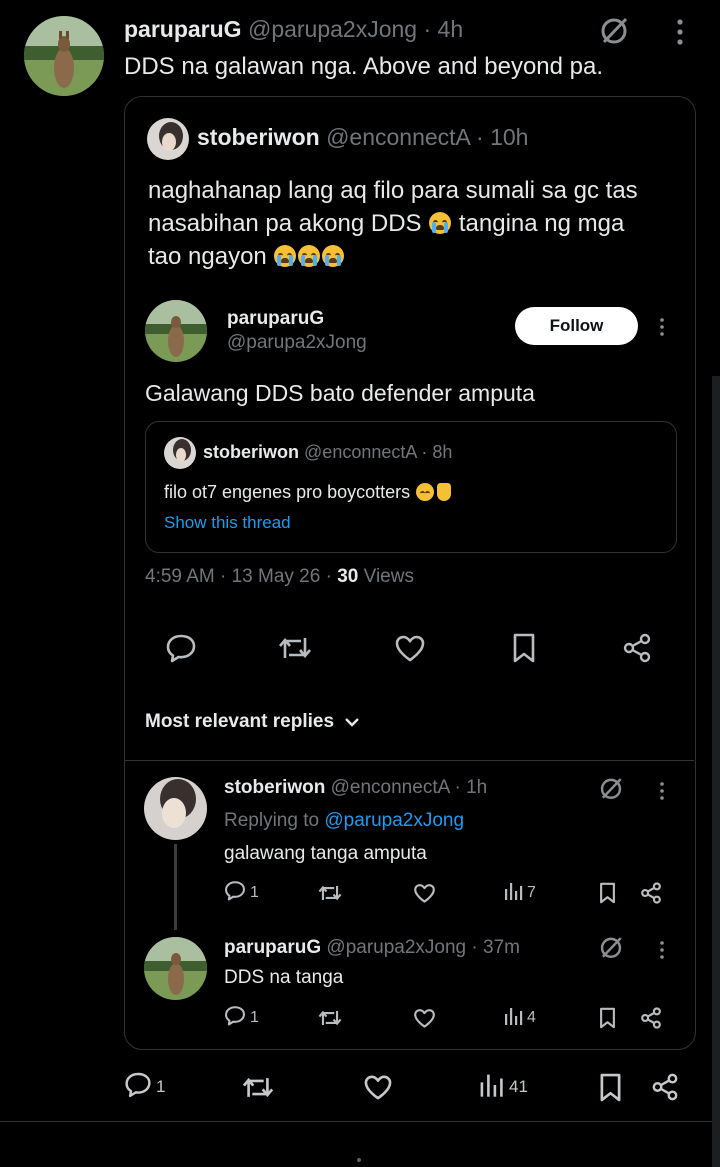  What do you see at coordinates (348, 576) in the screenshot?
I see `views-count: 30` at bounding box center [348, 576].